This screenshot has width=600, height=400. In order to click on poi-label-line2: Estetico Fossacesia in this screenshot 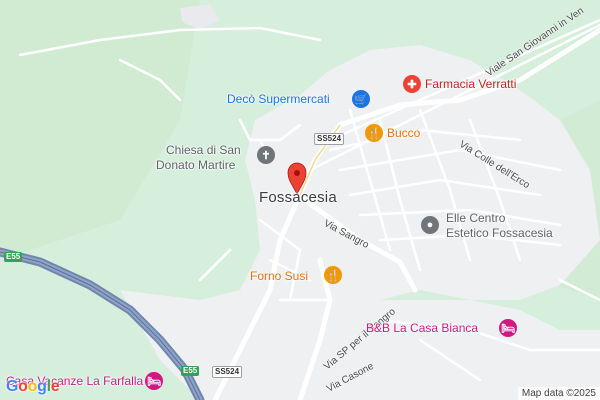, I will do `click(499, 233)`.